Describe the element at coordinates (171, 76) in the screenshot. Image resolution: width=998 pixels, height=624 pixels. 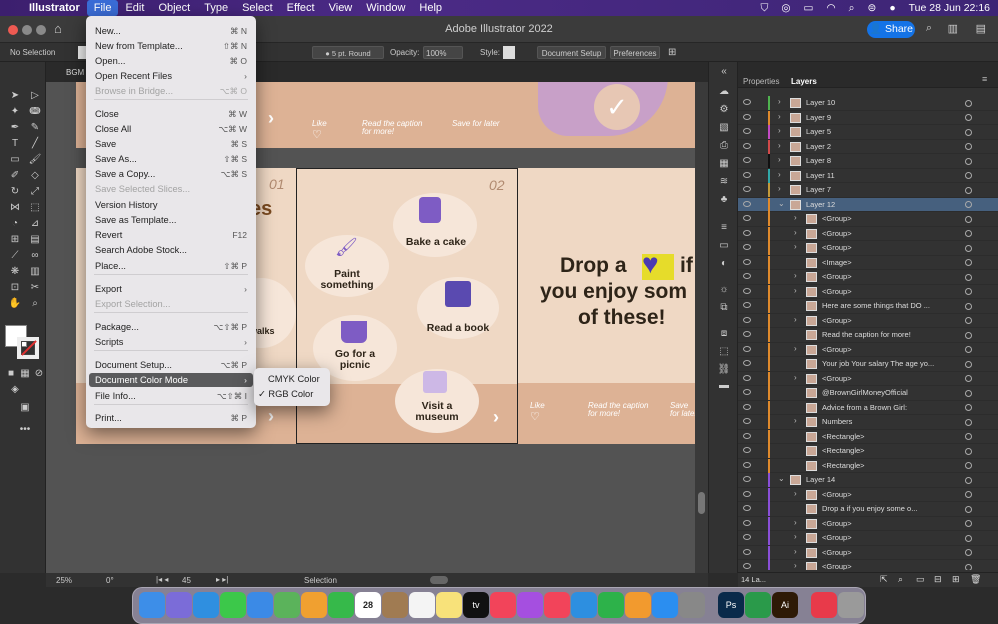
I see `file-menu-item-open-recent-files: Open Recent Files ›` at that location.